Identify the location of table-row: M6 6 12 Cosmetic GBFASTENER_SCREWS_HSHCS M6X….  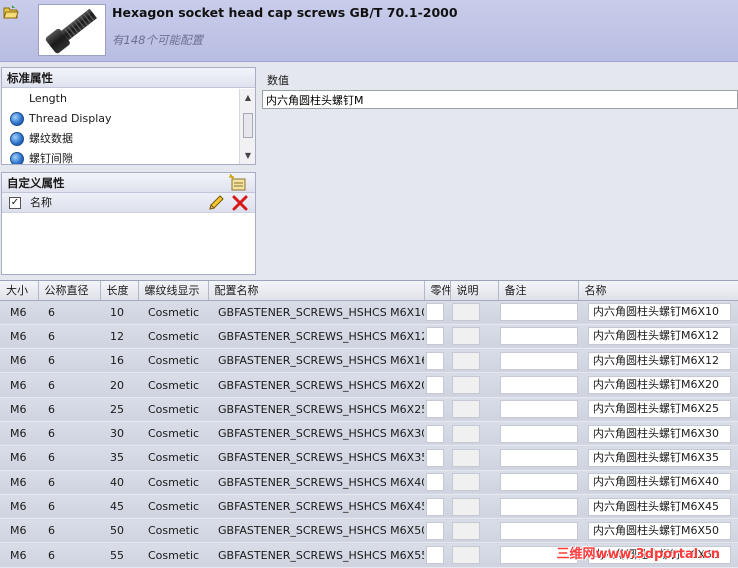
(369, 337).